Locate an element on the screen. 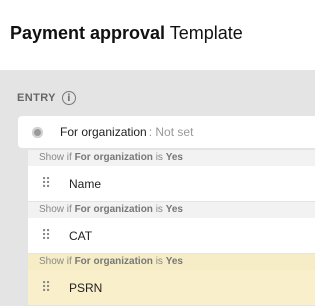  entry-section-header: ENTRY i is located at coordinates (46, 98).